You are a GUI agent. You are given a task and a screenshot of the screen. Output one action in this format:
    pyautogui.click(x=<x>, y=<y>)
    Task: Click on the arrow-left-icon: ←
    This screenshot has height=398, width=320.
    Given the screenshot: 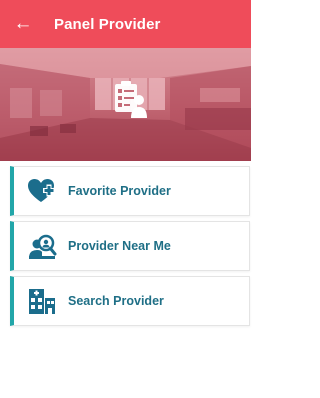 What is the action you would take?
    pyautogui.click(x=23, y=23)
    